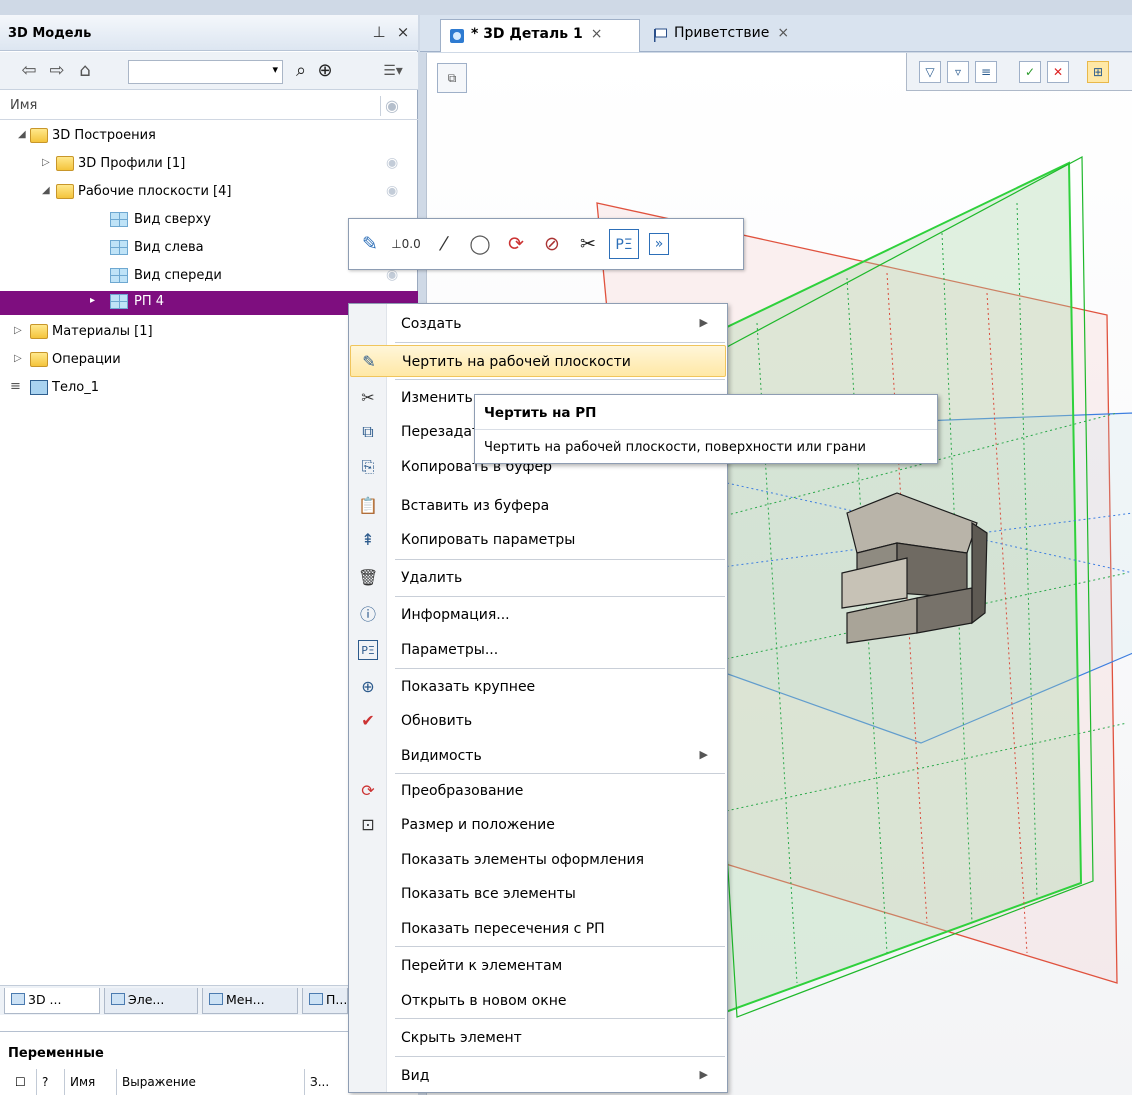 This screenshot has height=1095, width=1132. I want to click on mini-toolbar: ✎ ⊥0.0 ⁄ ◯ ⟳ ⊘ ✂ PΞ », so click(546, 244).